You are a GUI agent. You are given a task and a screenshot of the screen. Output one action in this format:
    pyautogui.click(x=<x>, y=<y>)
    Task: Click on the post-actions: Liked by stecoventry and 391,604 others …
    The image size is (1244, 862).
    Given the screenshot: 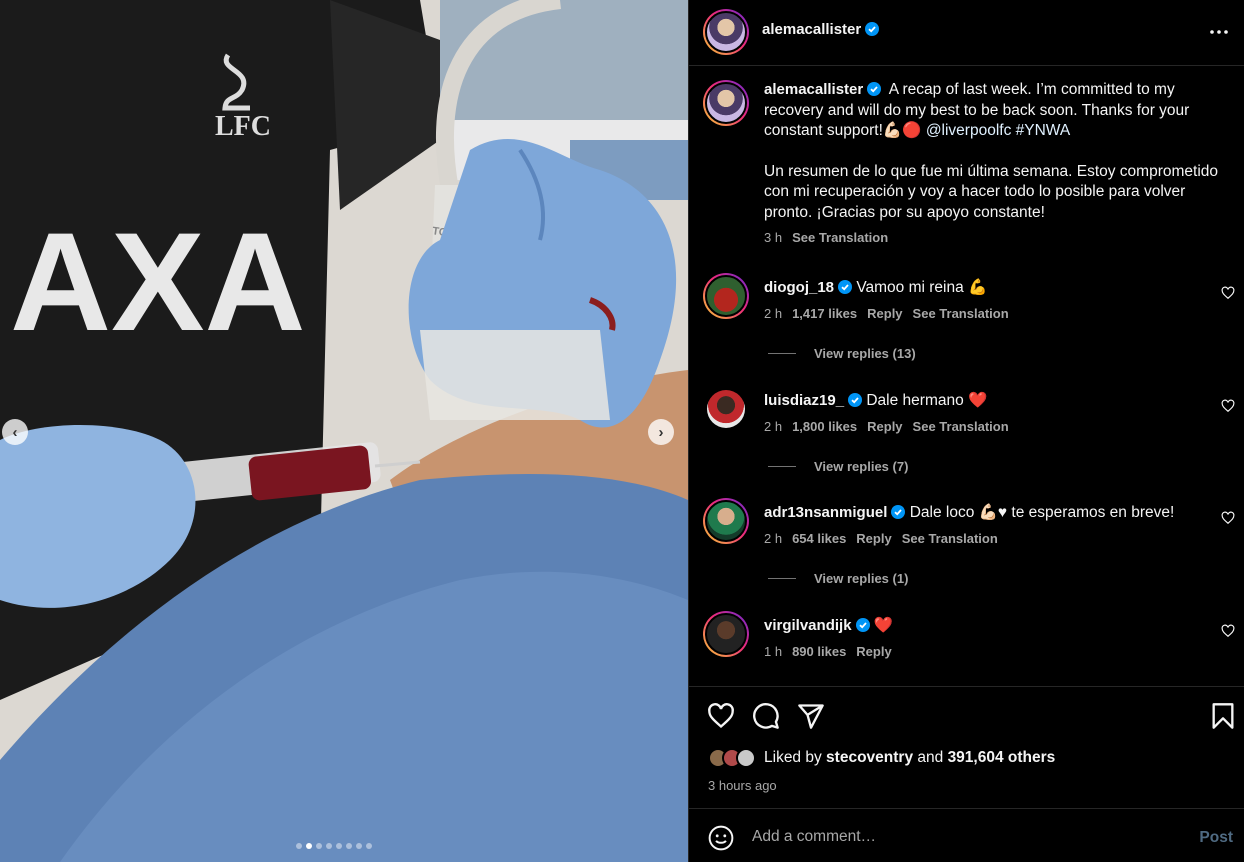 What is the action you would take?
    pyautogui.click(x=966, y=747)
    